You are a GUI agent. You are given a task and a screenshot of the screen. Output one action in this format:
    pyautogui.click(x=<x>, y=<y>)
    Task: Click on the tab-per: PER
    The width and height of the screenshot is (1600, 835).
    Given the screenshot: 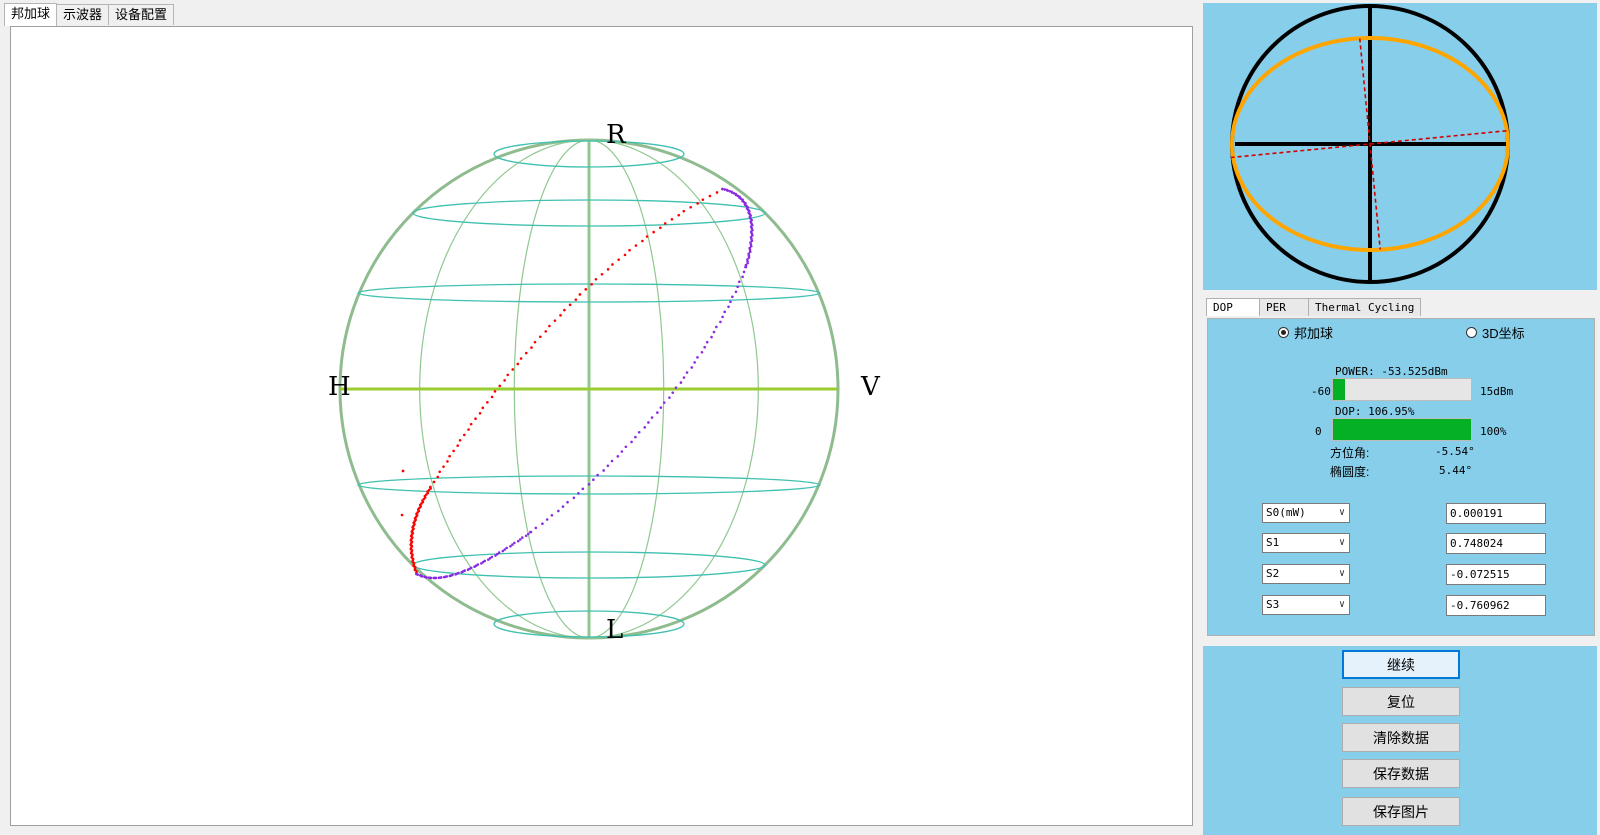 What is the action you would take?
    pyautogui.click(x=1284, y=307)
    